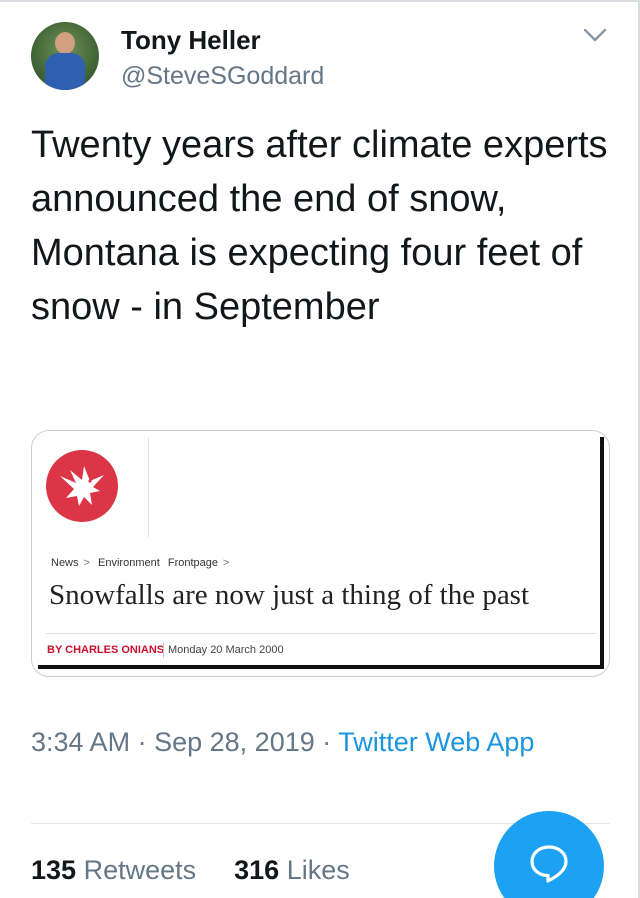  I want to click on breadcrumb-item: Environment, so click(129, 563).